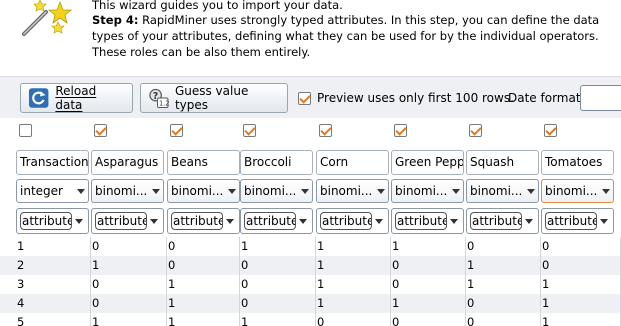 Image resolution: width=621 pixels, height=326 pixels. Describe the element at coordinates (127, 162) in the screenshot. I see `column-name-field: Asparagus` at that location.